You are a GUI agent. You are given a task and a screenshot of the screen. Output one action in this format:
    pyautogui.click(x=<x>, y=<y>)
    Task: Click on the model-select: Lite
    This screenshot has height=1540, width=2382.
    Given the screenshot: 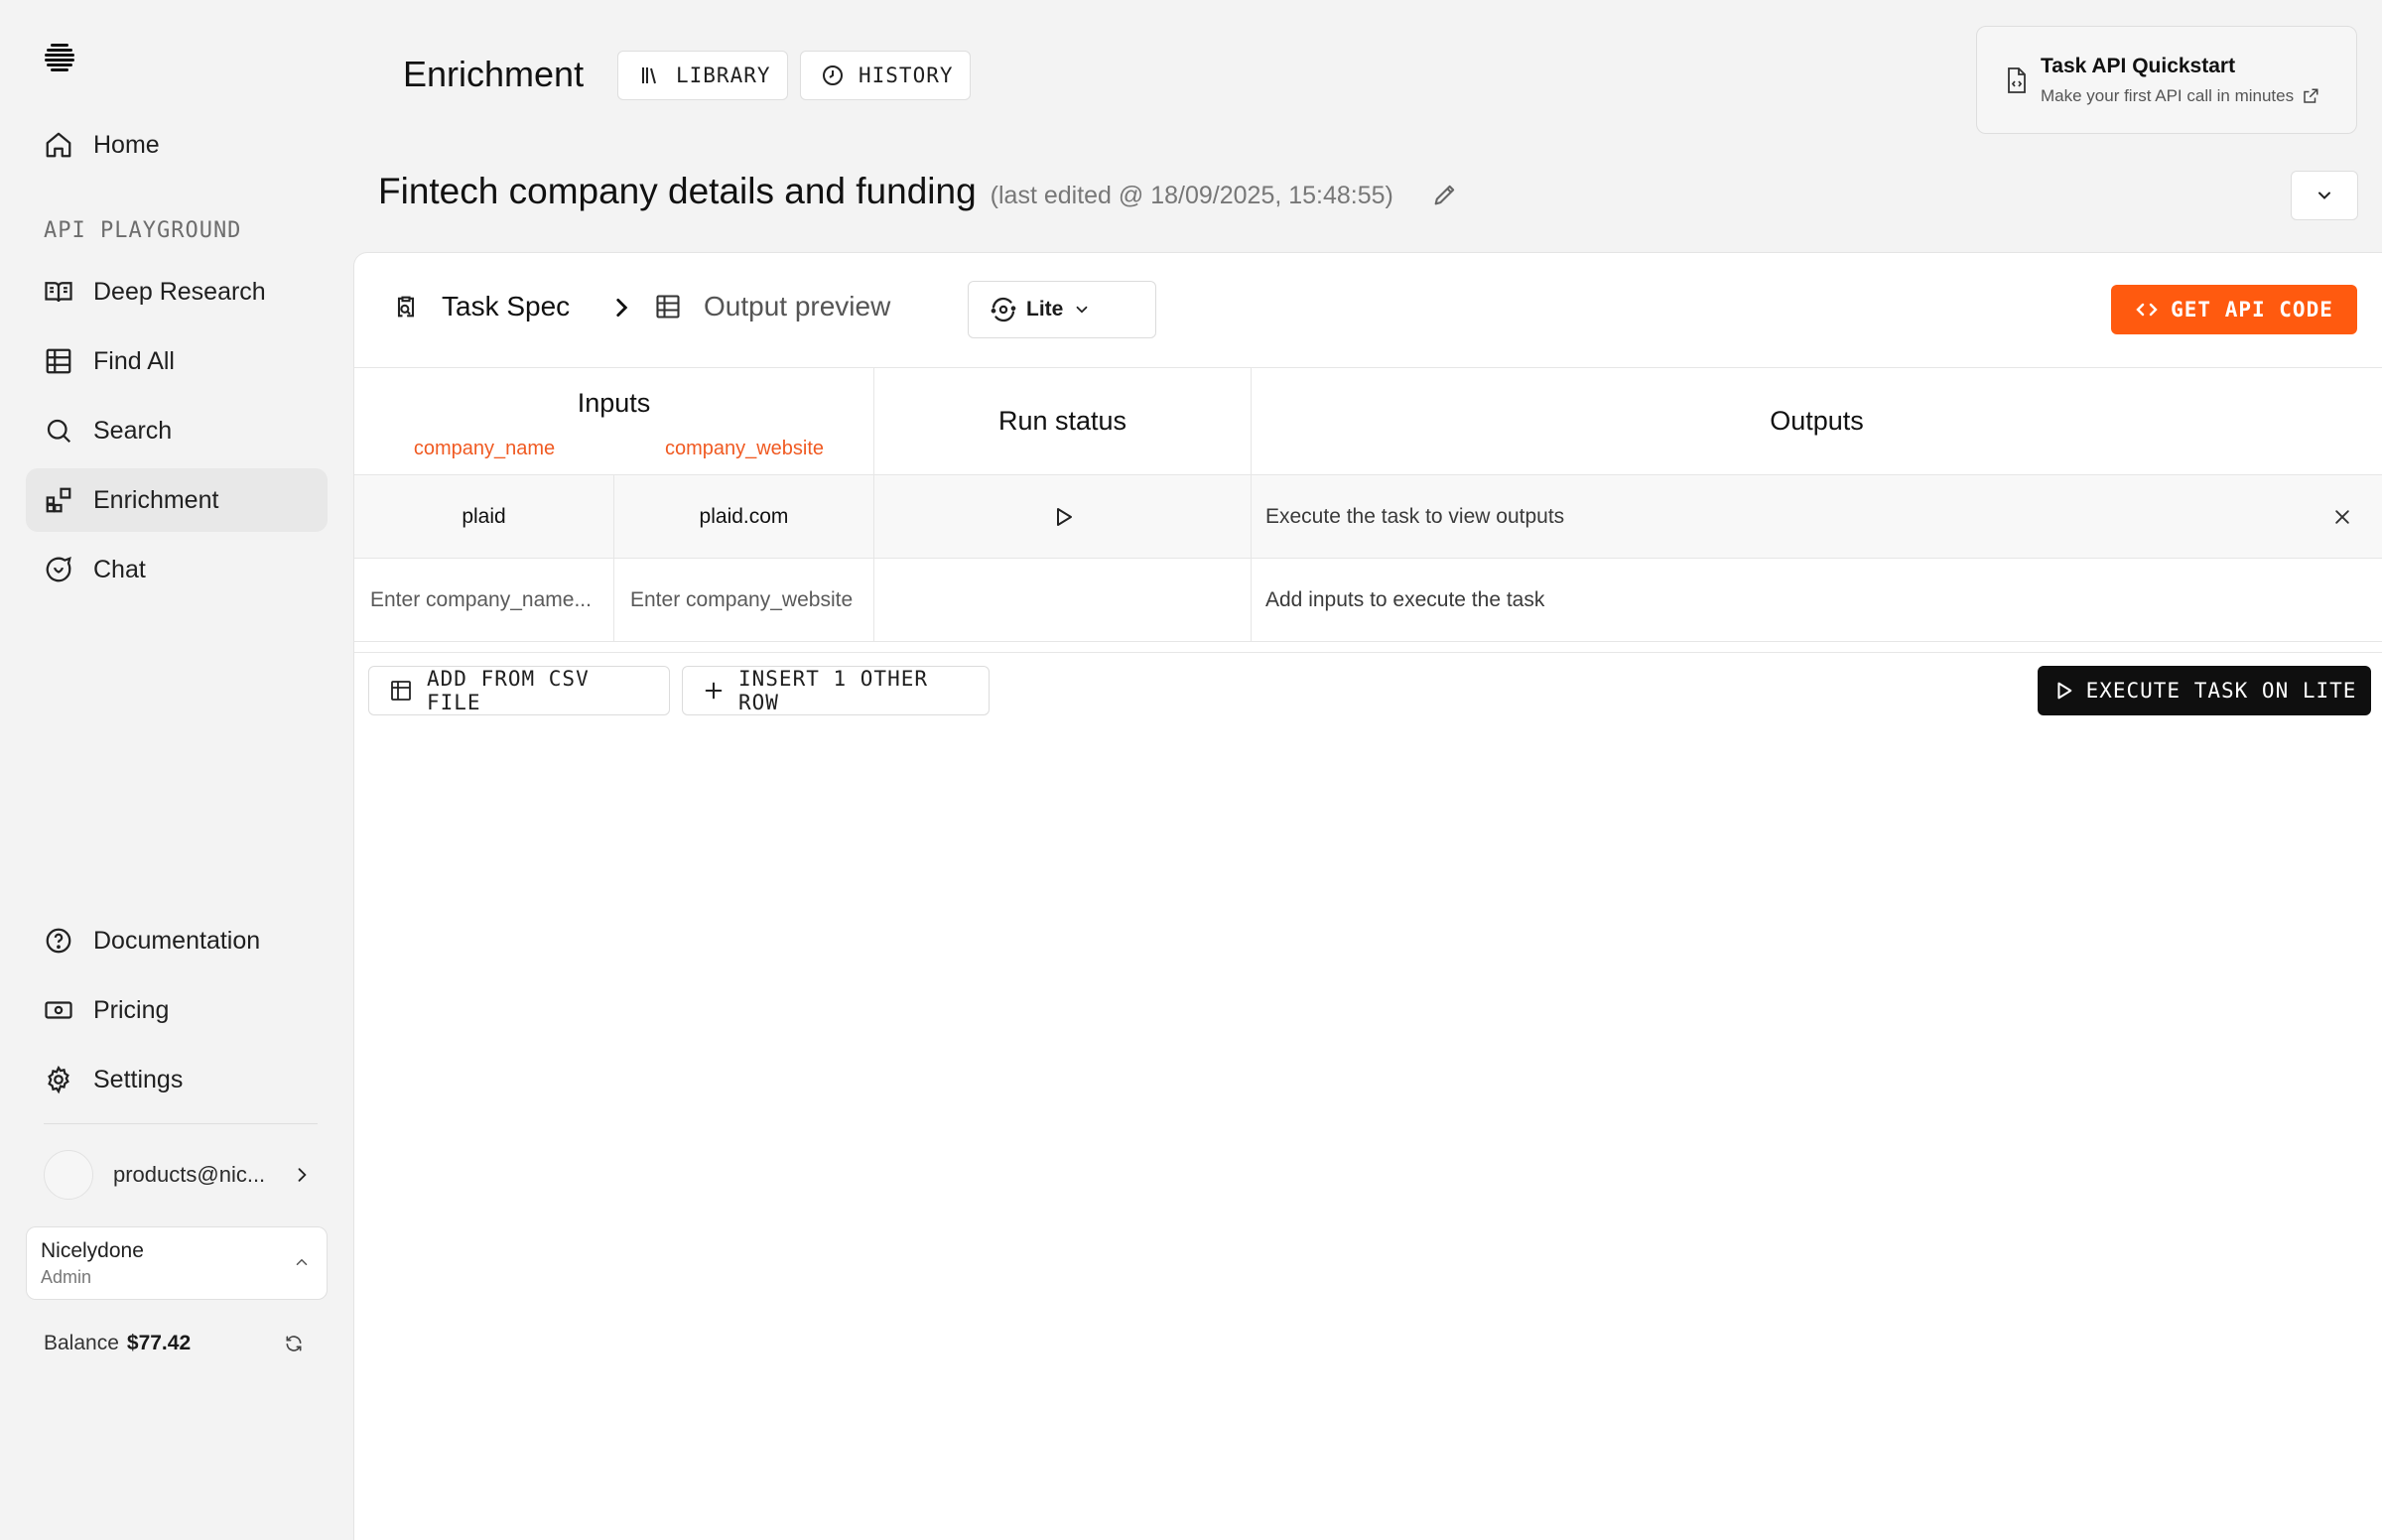 What is the action you would take?
    pyautogui.click(x=1062, y=309)
    